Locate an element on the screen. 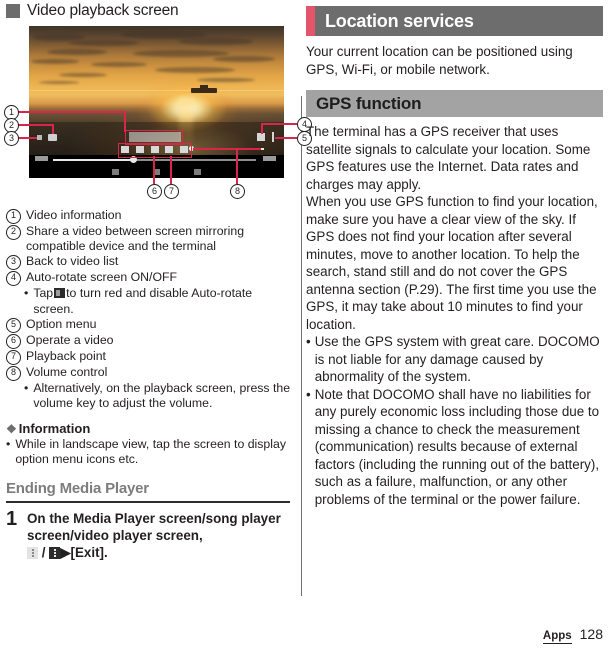 Image resolution: width=609 pixels, height=648 pixels. callout-text-1: Video information is located at coordinates (74, 215).